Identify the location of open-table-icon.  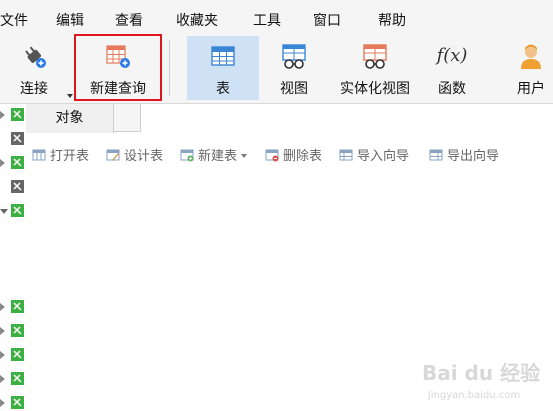
(39, 155).